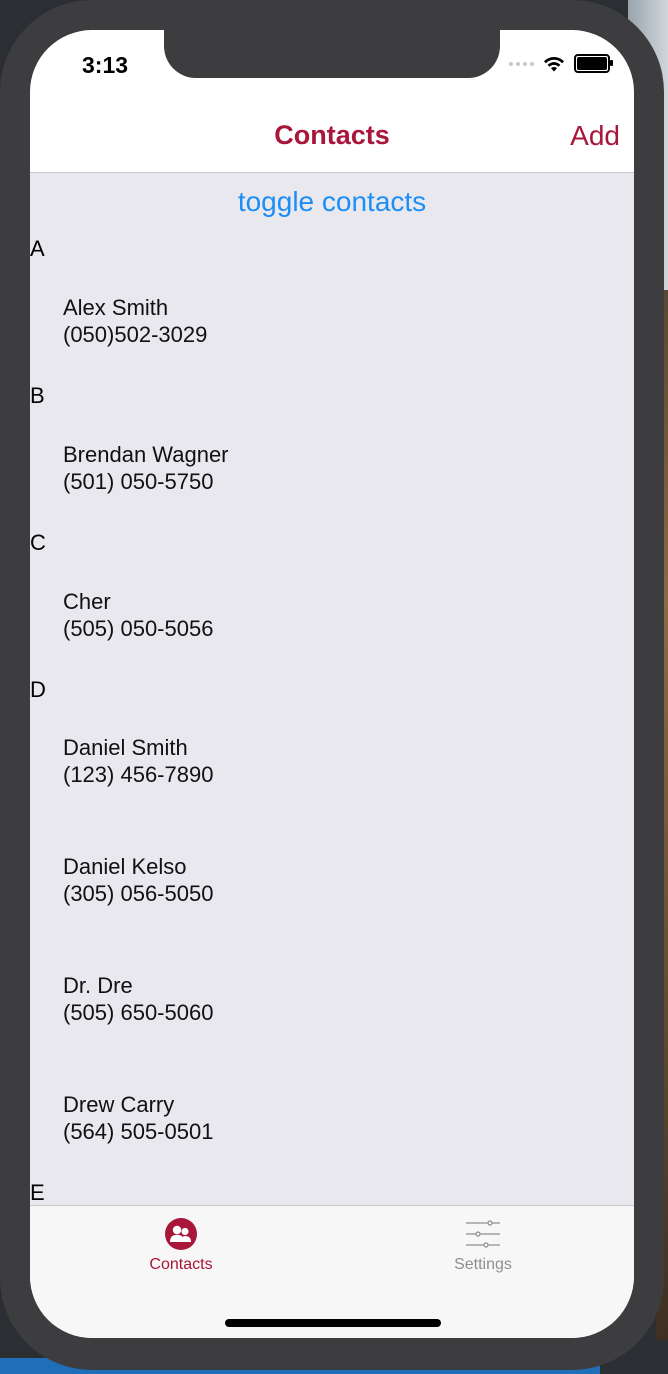  What do you see at coordinates (87, 601) in the screenshot?
I see `contact-name: Cher` at bounding box center [87, 601].